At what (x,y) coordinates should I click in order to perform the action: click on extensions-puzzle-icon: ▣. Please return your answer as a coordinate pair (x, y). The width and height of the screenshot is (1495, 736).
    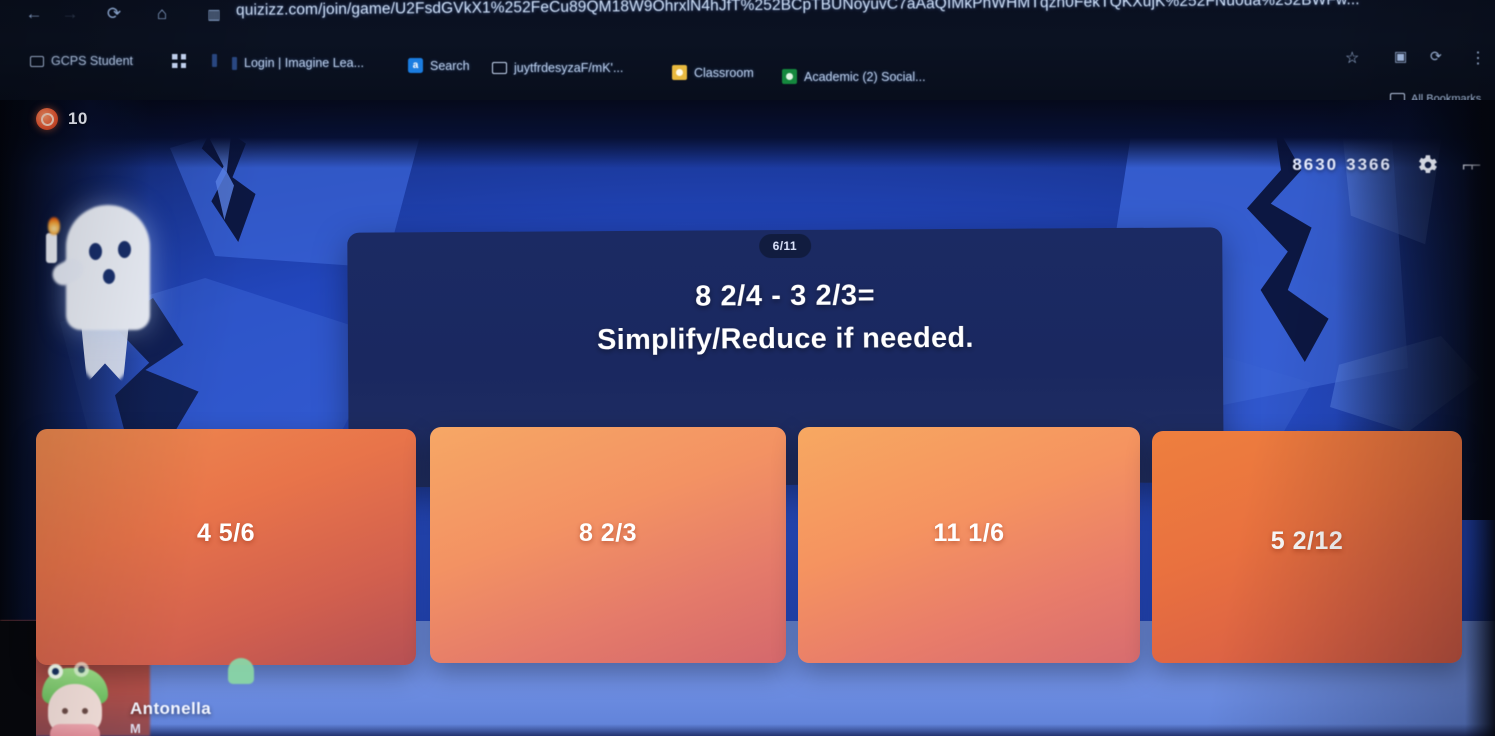
    Looking at the image, I should click on (1400, 56).